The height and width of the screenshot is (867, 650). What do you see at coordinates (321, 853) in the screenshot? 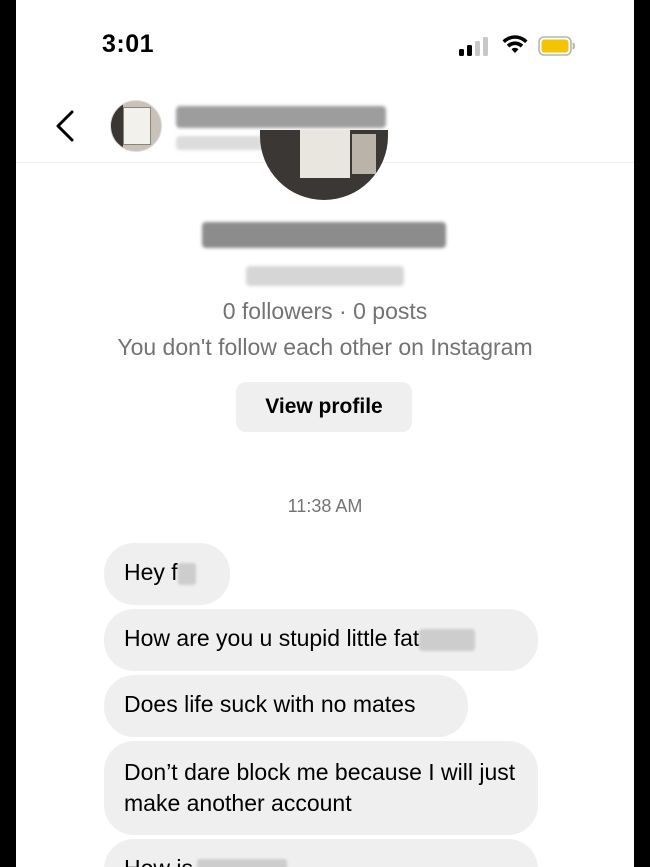
I see `message-bubble: How is` at bounding box center [321, 853].